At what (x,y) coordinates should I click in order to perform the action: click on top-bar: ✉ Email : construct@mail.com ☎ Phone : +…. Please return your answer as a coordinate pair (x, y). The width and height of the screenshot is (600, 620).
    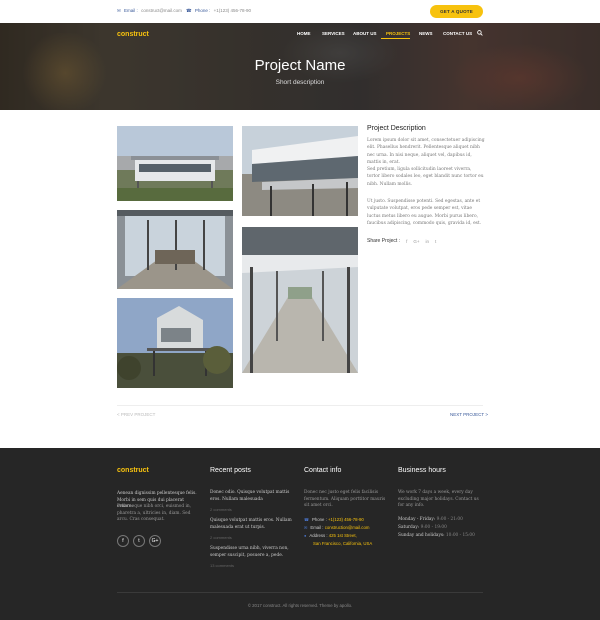
    Looking at the image, I should click on (300, 11).